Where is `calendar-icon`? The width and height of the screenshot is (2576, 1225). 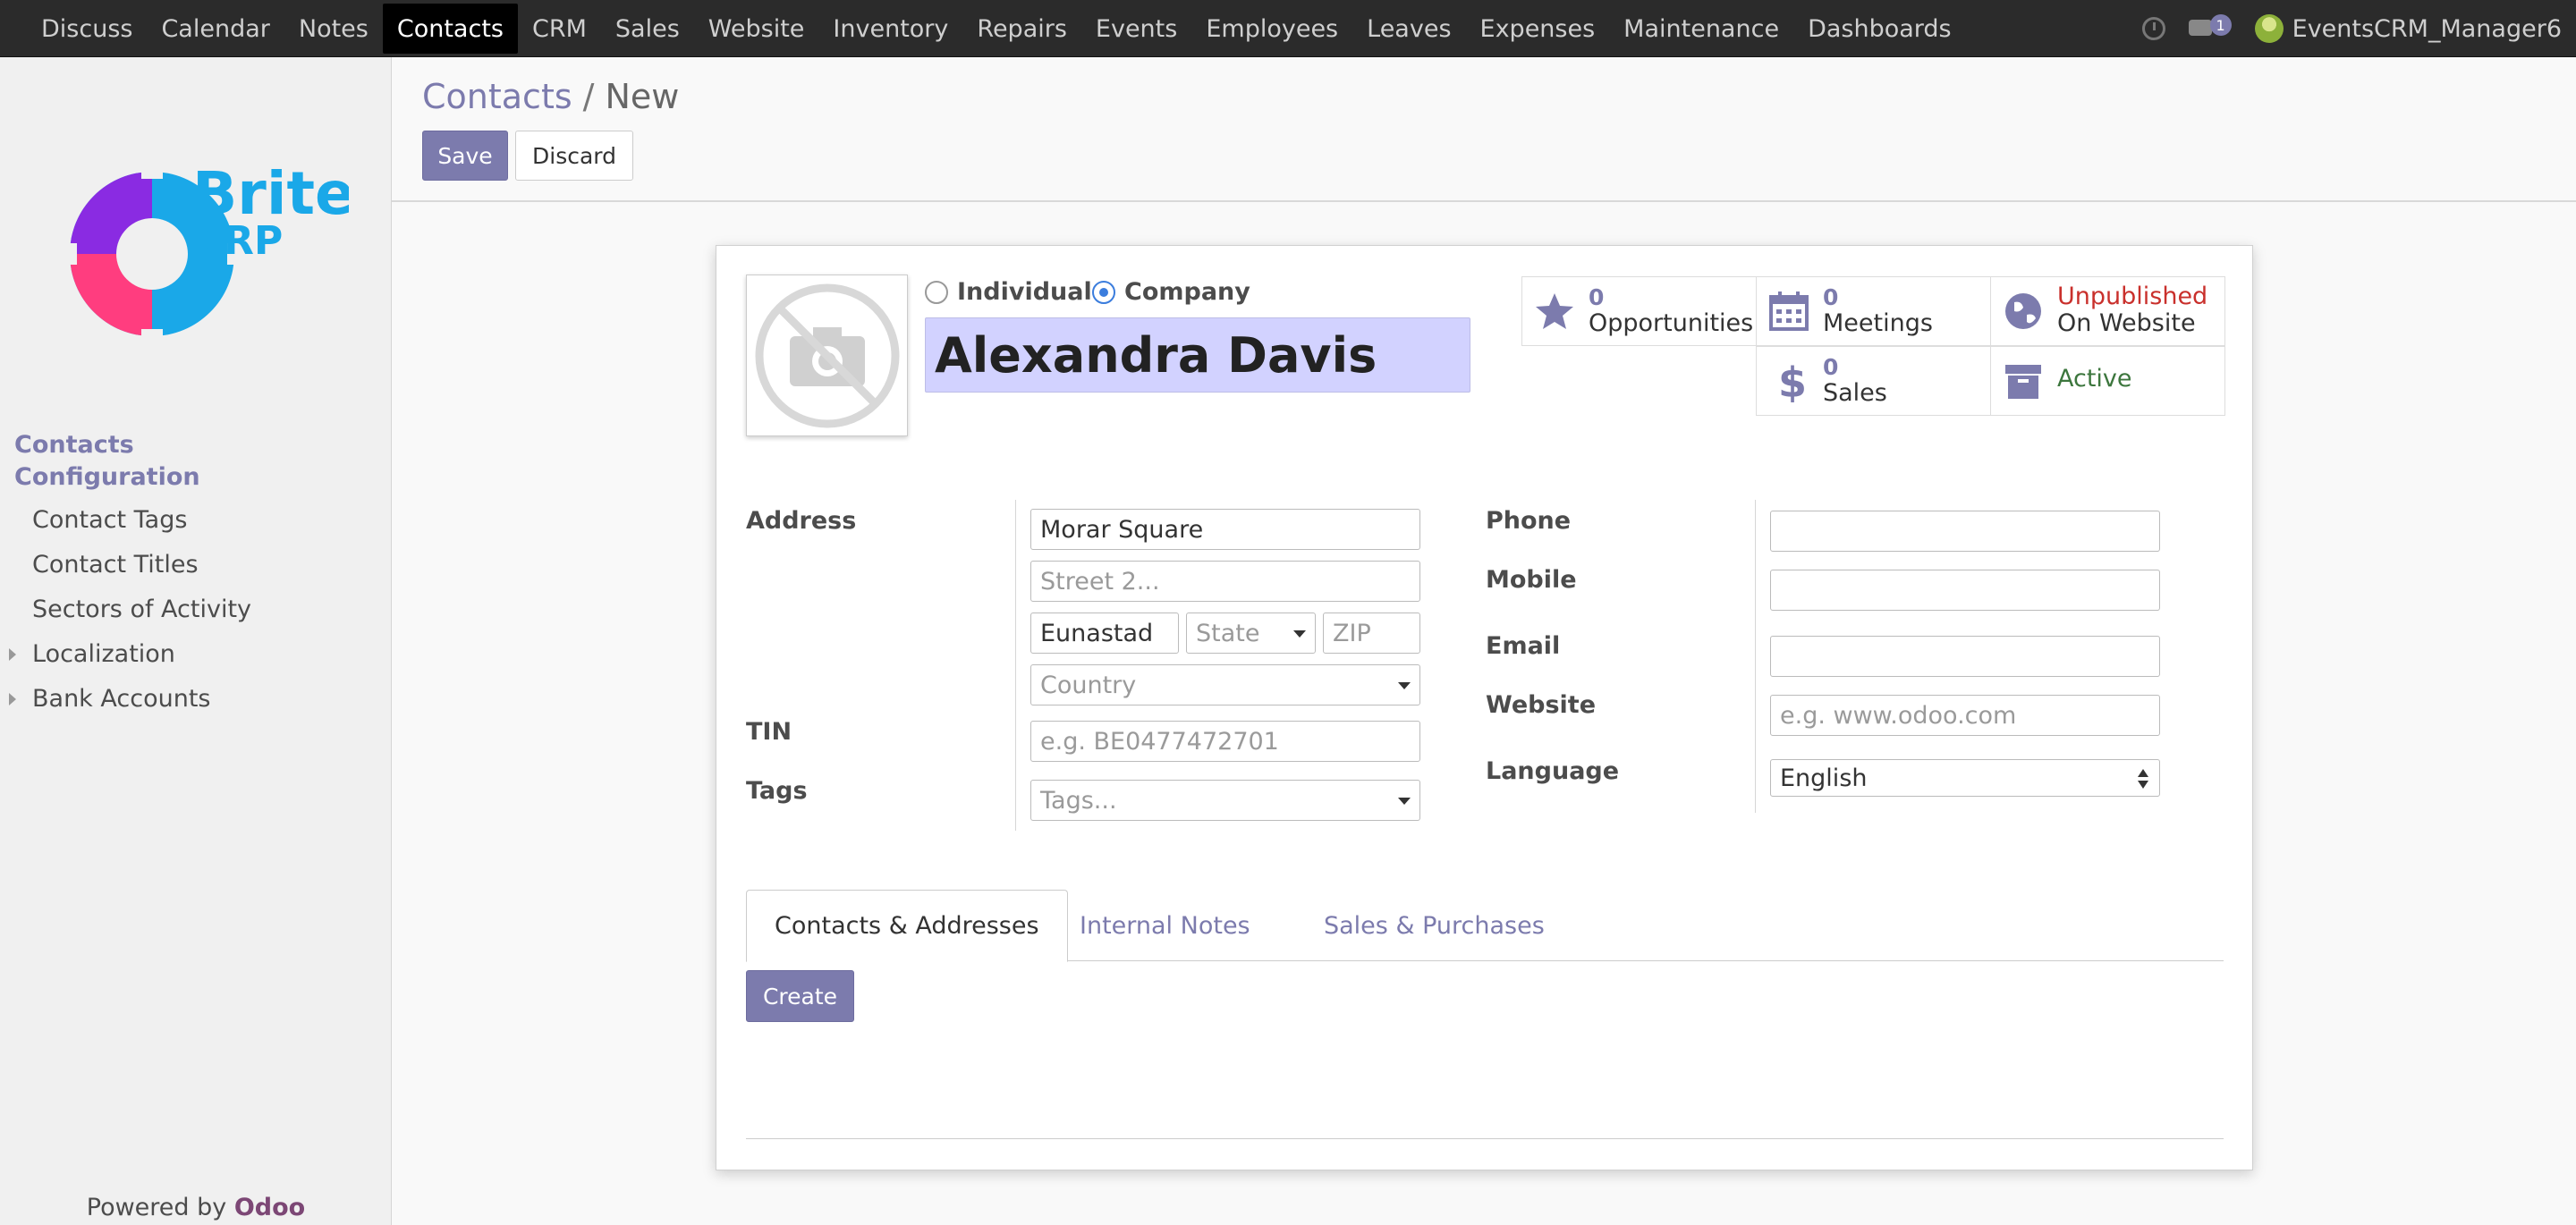
calendar-icon is located at coordinates (1789, 311).